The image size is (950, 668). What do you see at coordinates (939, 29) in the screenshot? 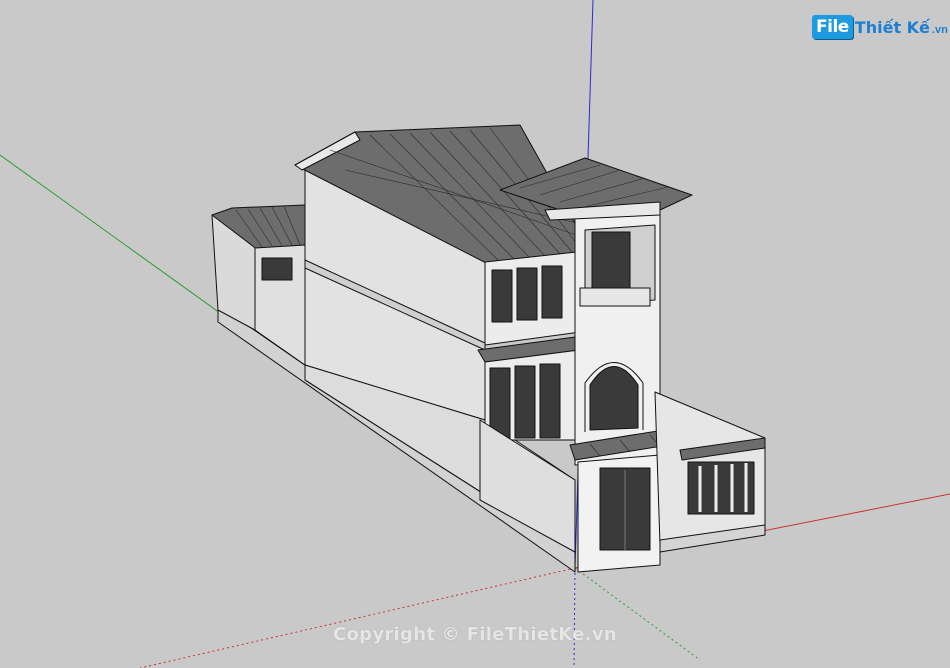
I see `logo-tld: .vn` at bounding box center [939, 29].